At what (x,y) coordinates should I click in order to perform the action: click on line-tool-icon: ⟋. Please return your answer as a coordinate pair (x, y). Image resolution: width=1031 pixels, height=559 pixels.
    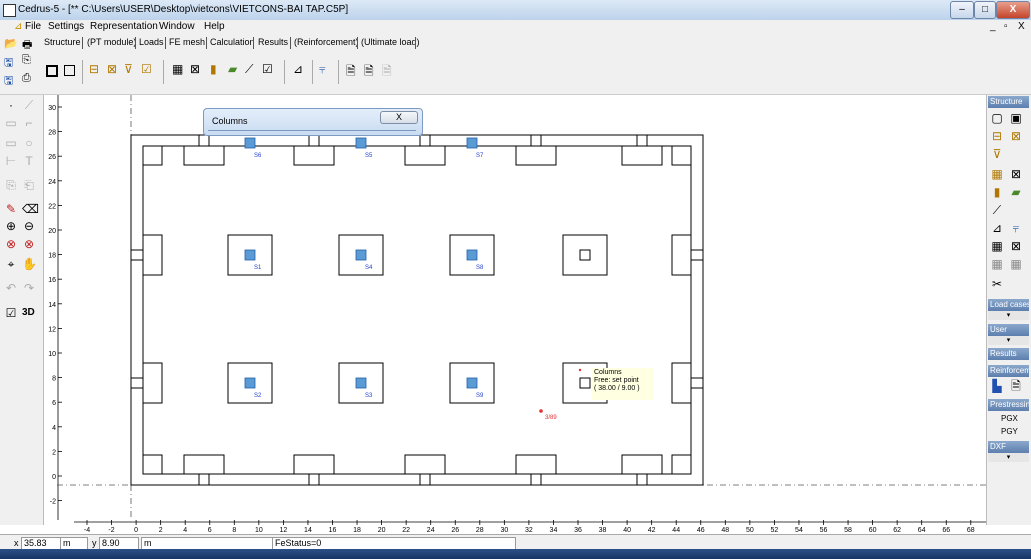
    Looking at the image, I should click on (29, 105).